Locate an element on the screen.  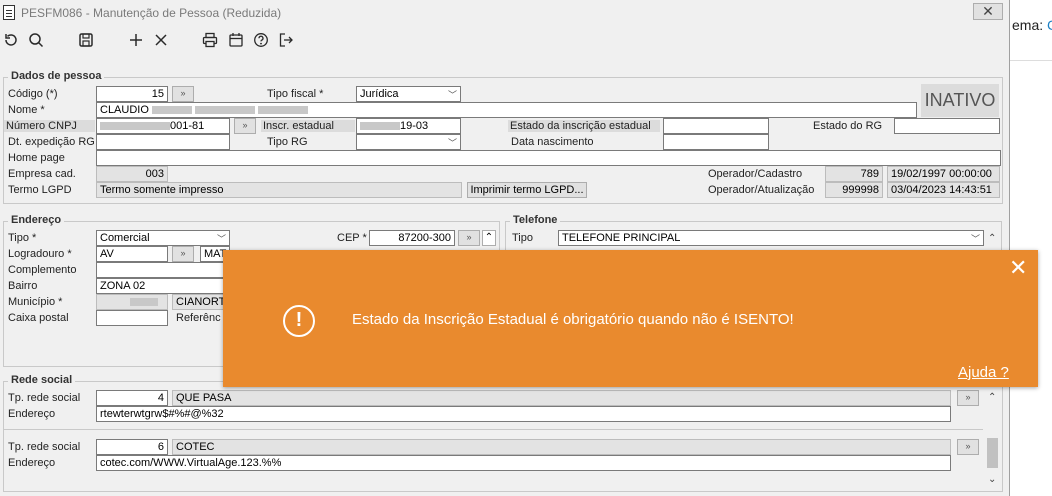
dt-expedicao-label: Dt. expedição RG is located at coordinates (51, 142).